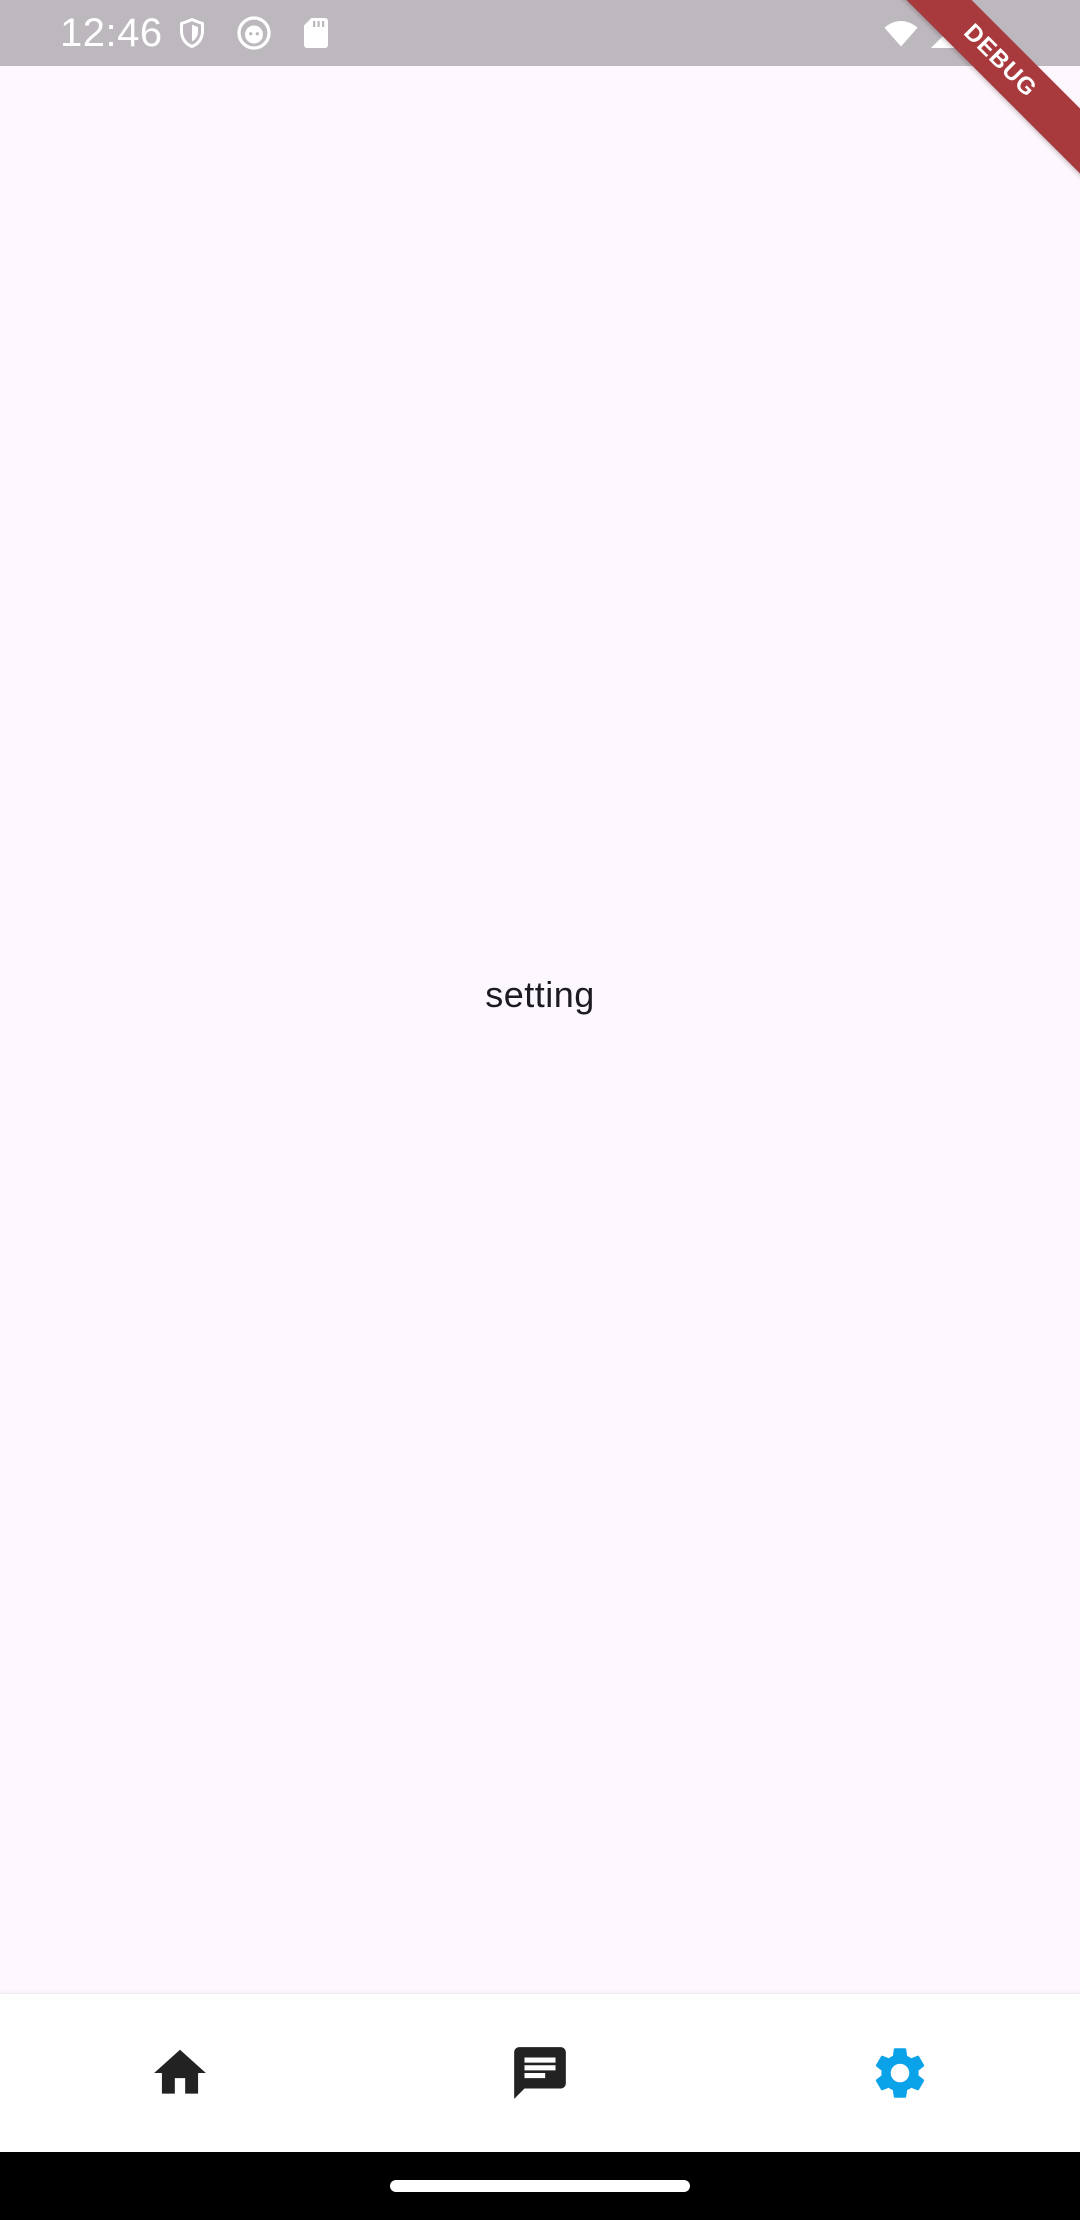 The width and height of the screenshot is (1080, 2220). What do you see at coordinates (192, 33) in the screenshot?
I see `shield-icon` at bounding box center [192, 33].